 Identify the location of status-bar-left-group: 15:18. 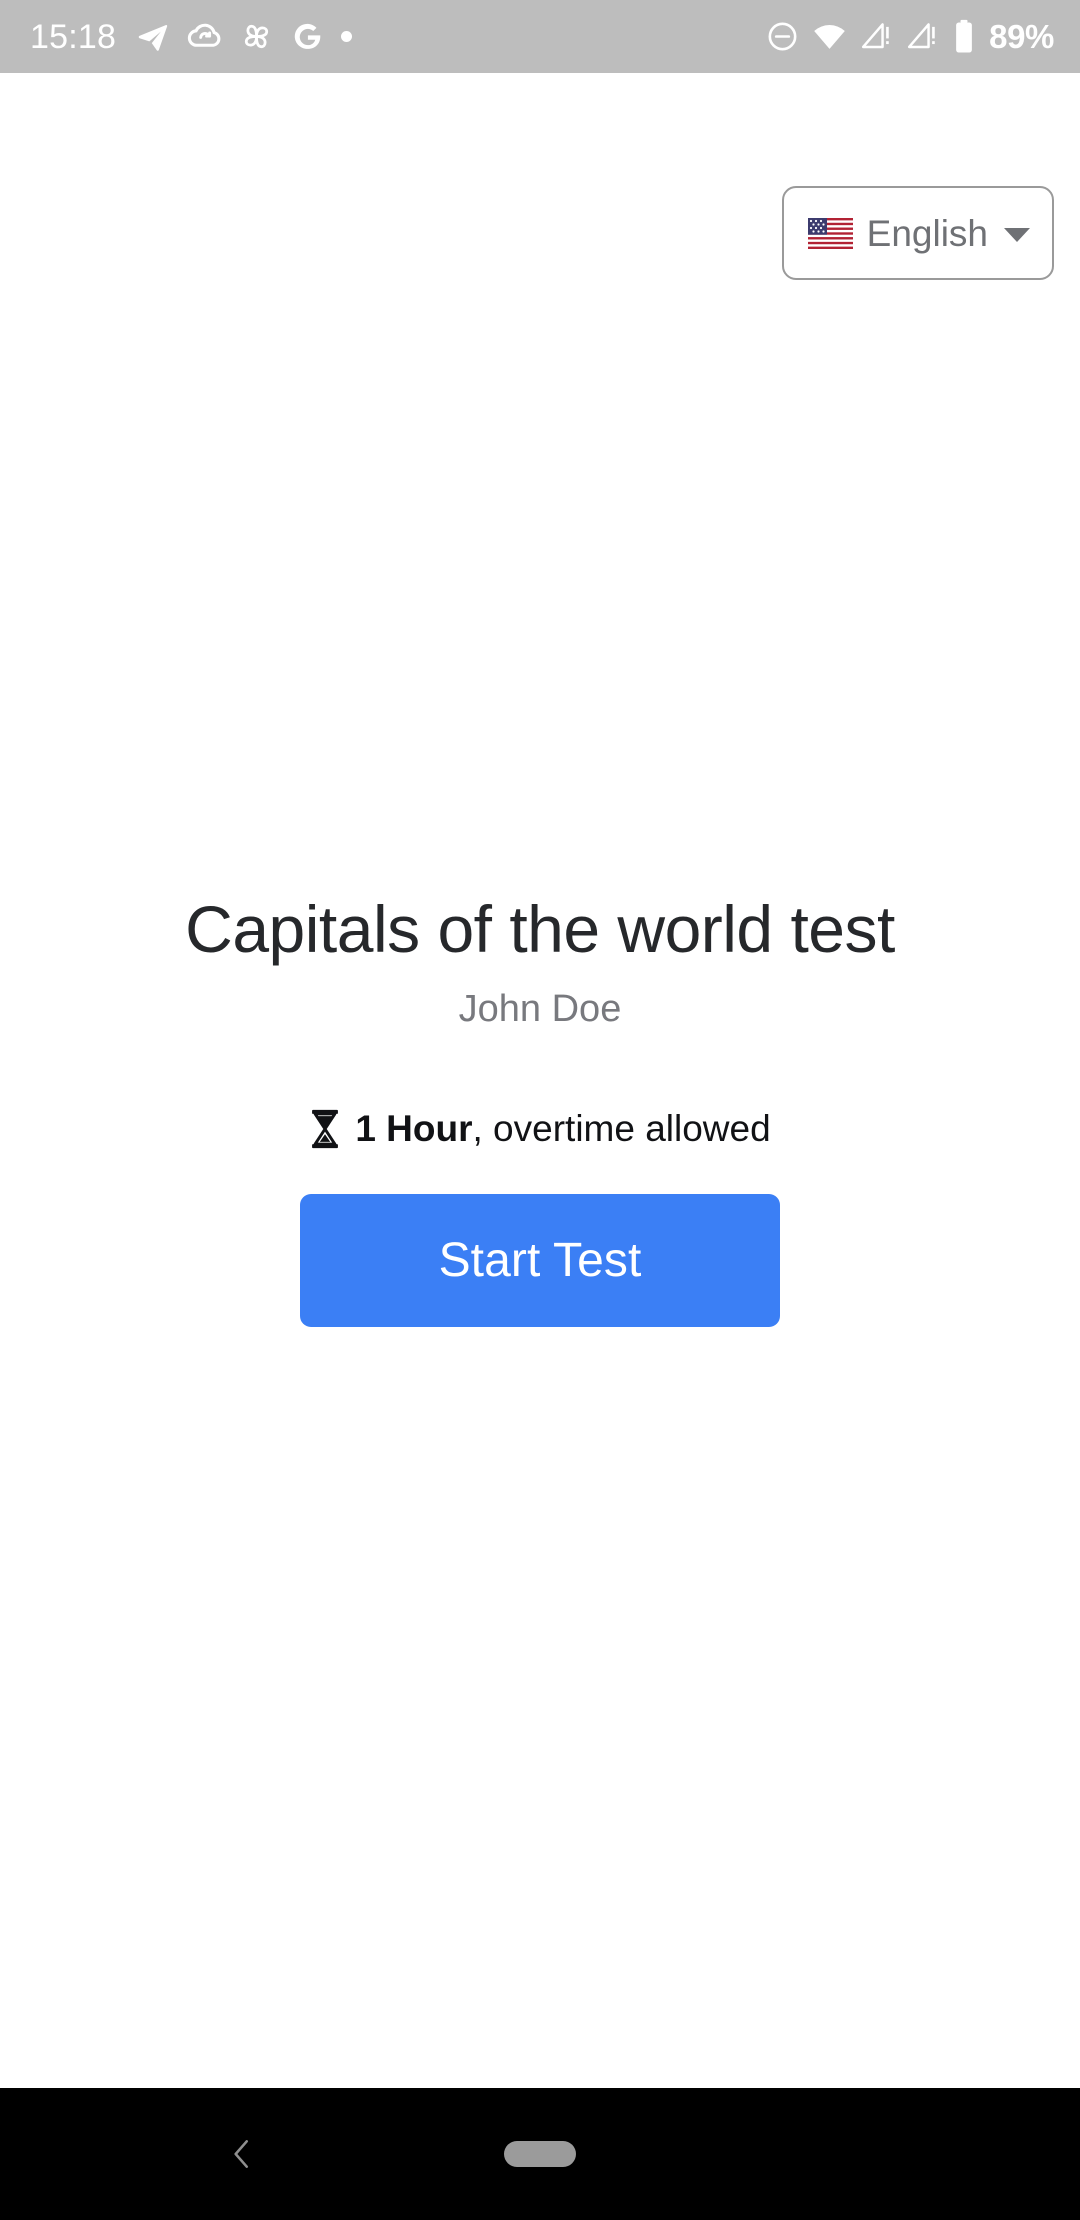
(191, 36).